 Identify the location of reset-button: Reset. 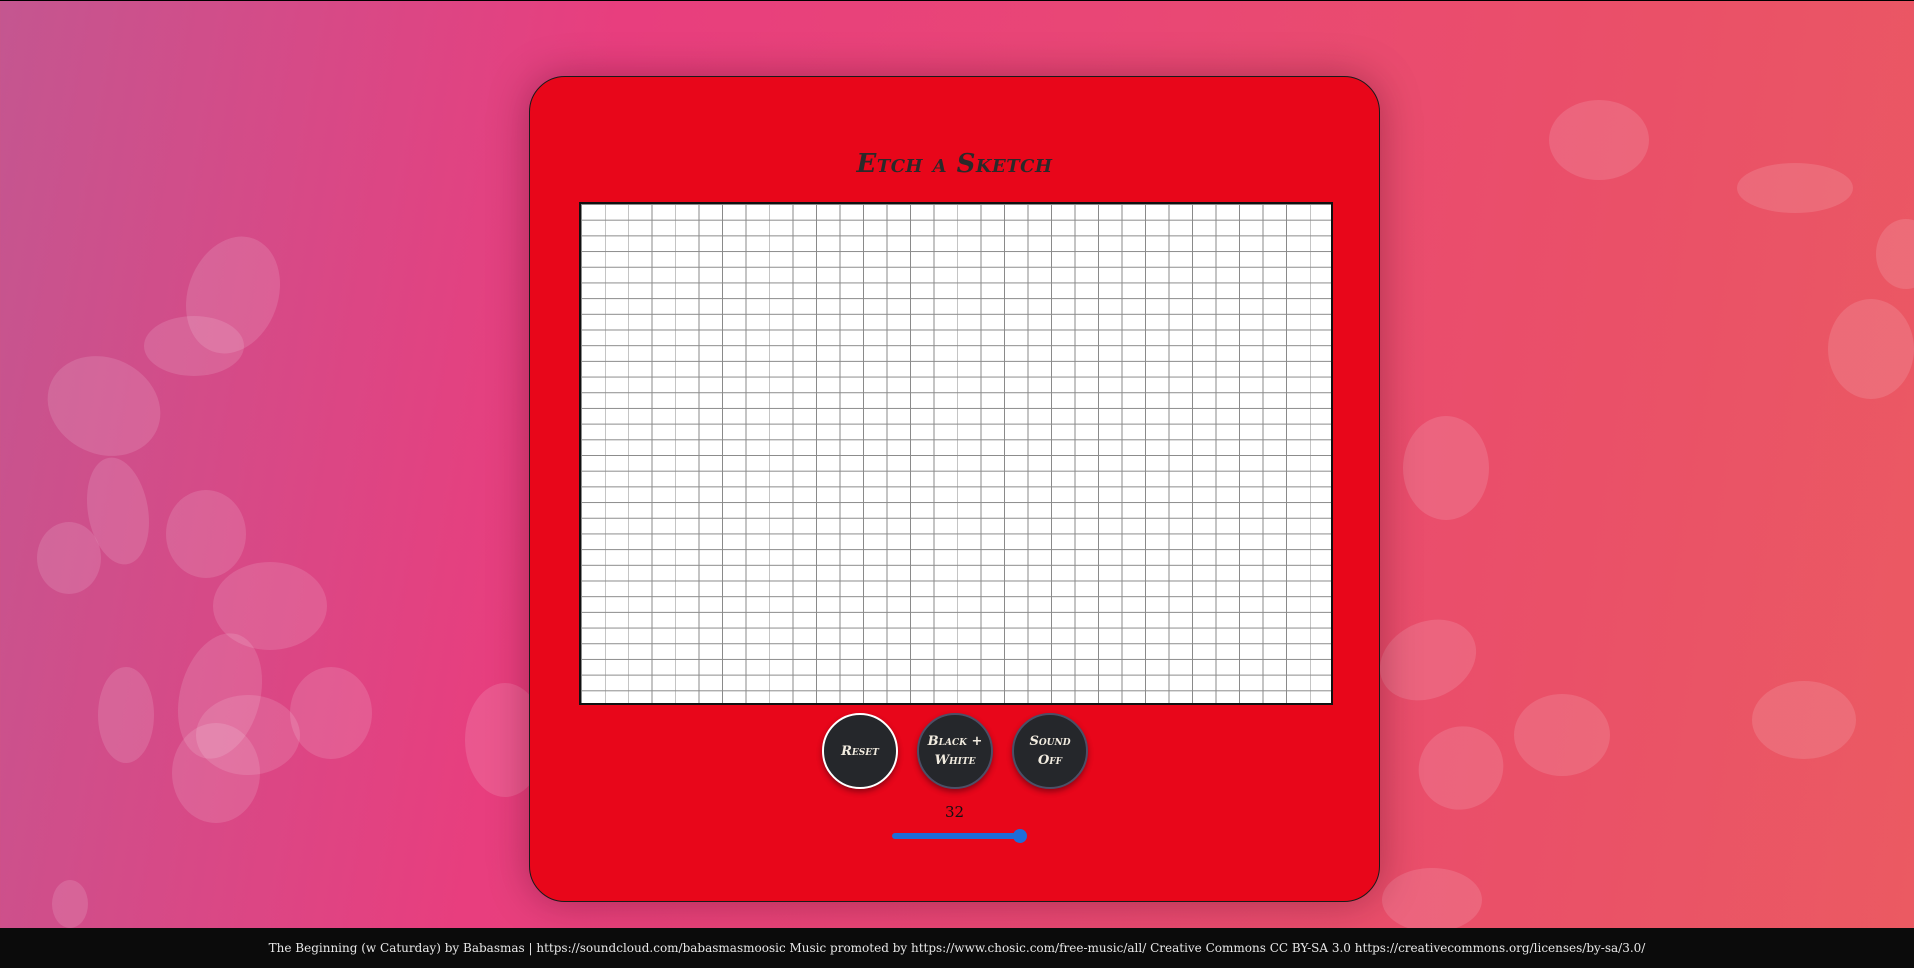
(860, 751).